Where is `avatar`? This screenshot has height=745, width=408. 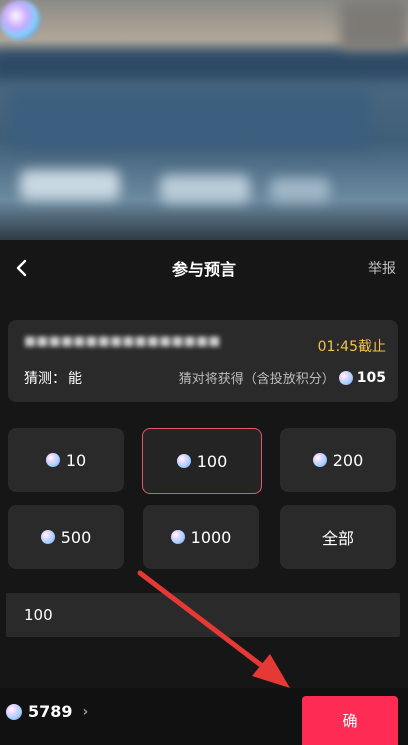
avatar is located at coordinates (20, 20).